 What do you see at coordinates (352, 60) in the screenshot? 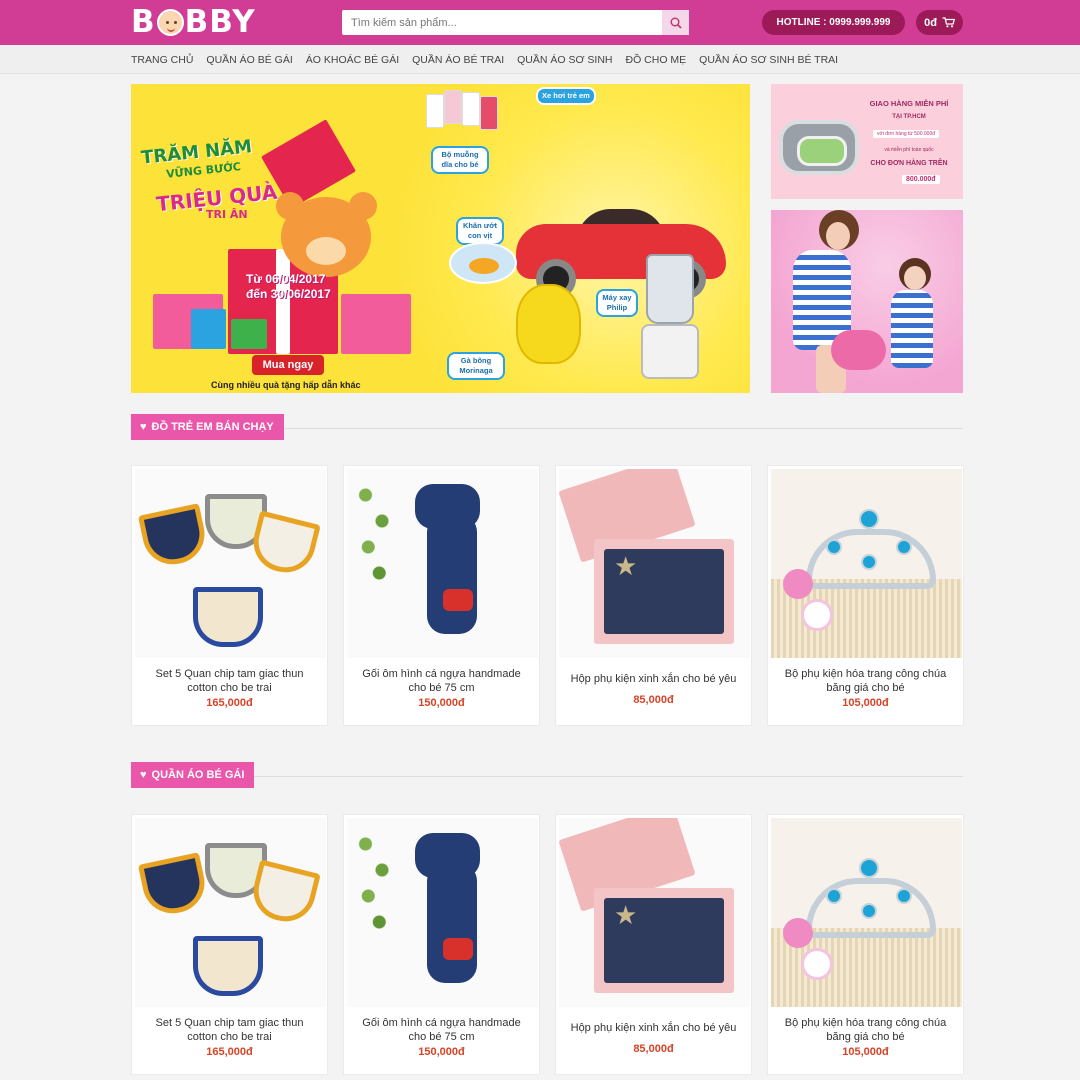
I see `nav-ao-khoac-be-gai: ÁO KHOÁC BÉ GÁI` at bounding box center [352, 60].